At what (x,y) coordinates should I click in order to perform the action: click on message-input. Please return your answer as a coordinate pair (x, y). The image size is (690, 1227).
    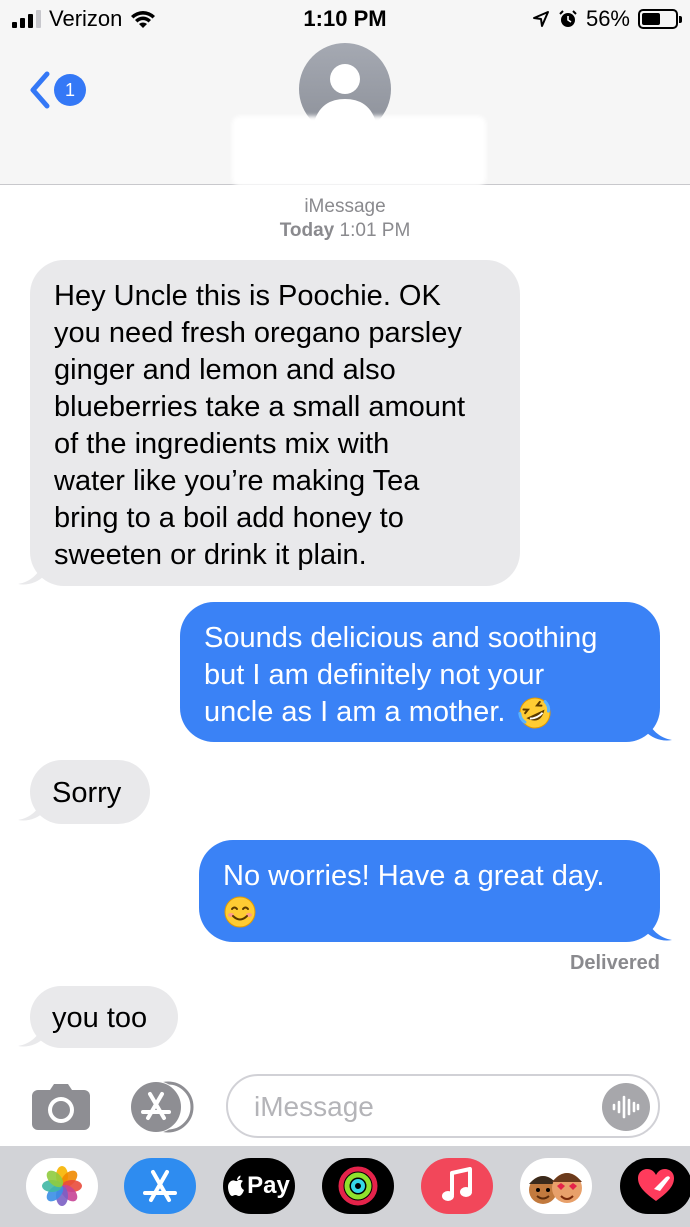
    Looking at the image, I should click on (424, 1107).